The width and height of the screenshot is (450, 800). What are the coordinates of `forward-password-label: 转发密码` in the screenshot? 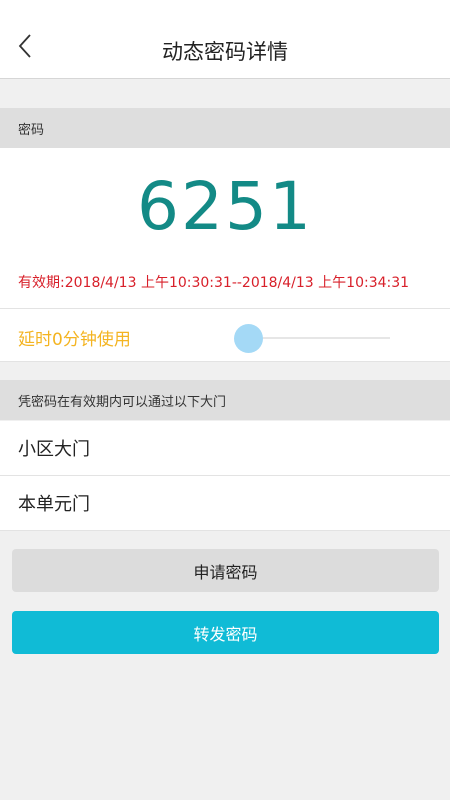 It's located at (225, 634).